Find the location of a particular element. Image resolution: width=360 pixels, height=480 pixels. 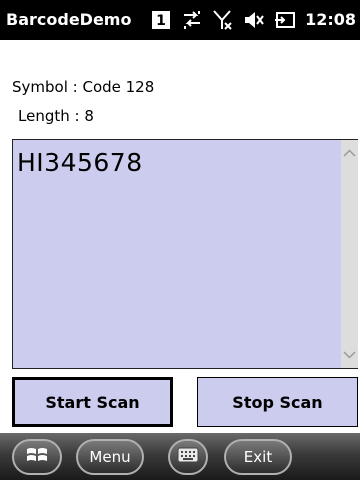

notification-count: 1 is located at coordinates (161, 21).